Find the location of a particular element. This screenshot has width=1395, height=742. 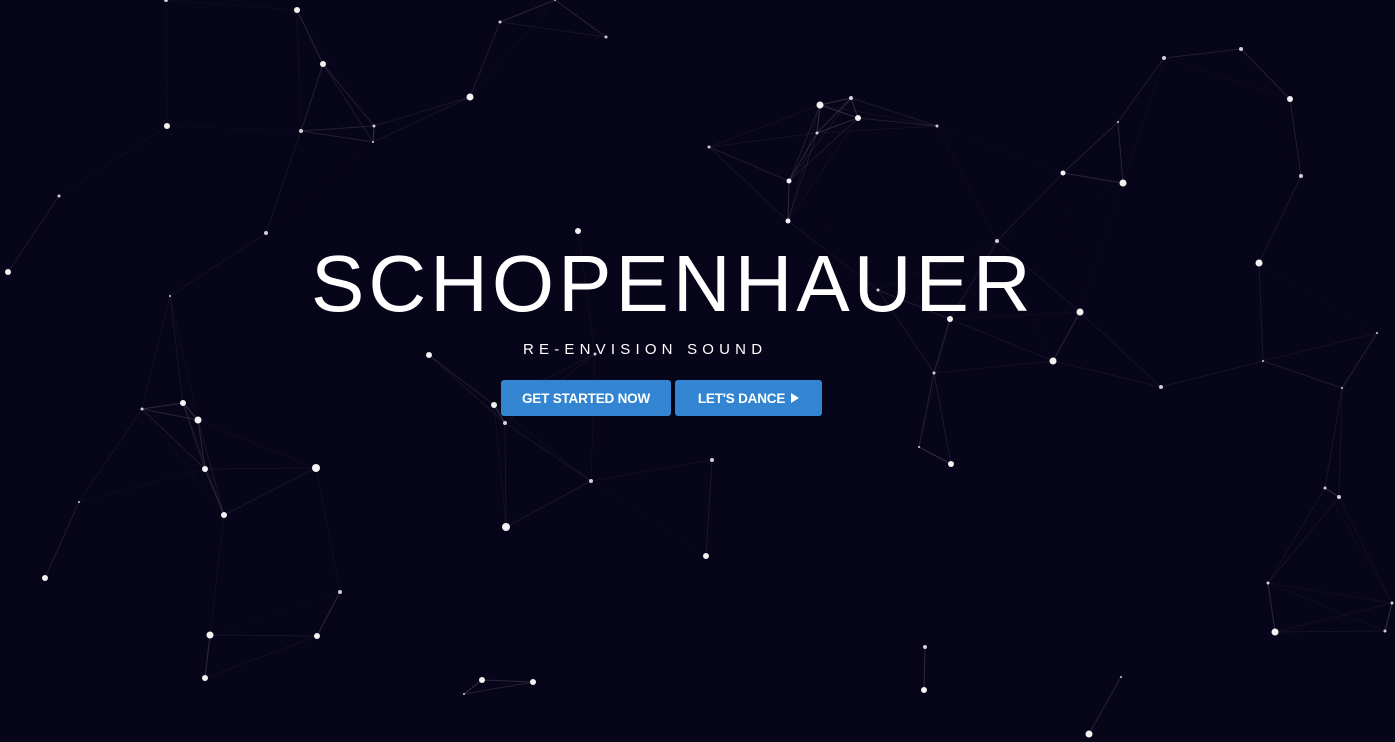

lets-dance-button: LET'S DANCE is located at coordinates (748, 398).